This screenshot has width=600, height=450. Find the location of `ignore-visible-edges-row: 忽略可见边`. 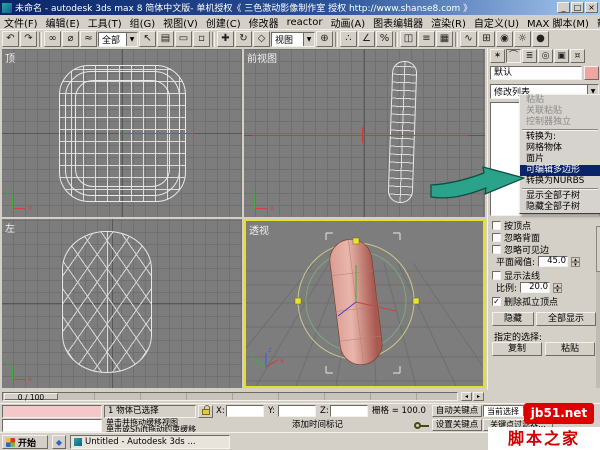

ignore-visible-edges-row: 忽略可见边 is located at coordinates (520, 250).